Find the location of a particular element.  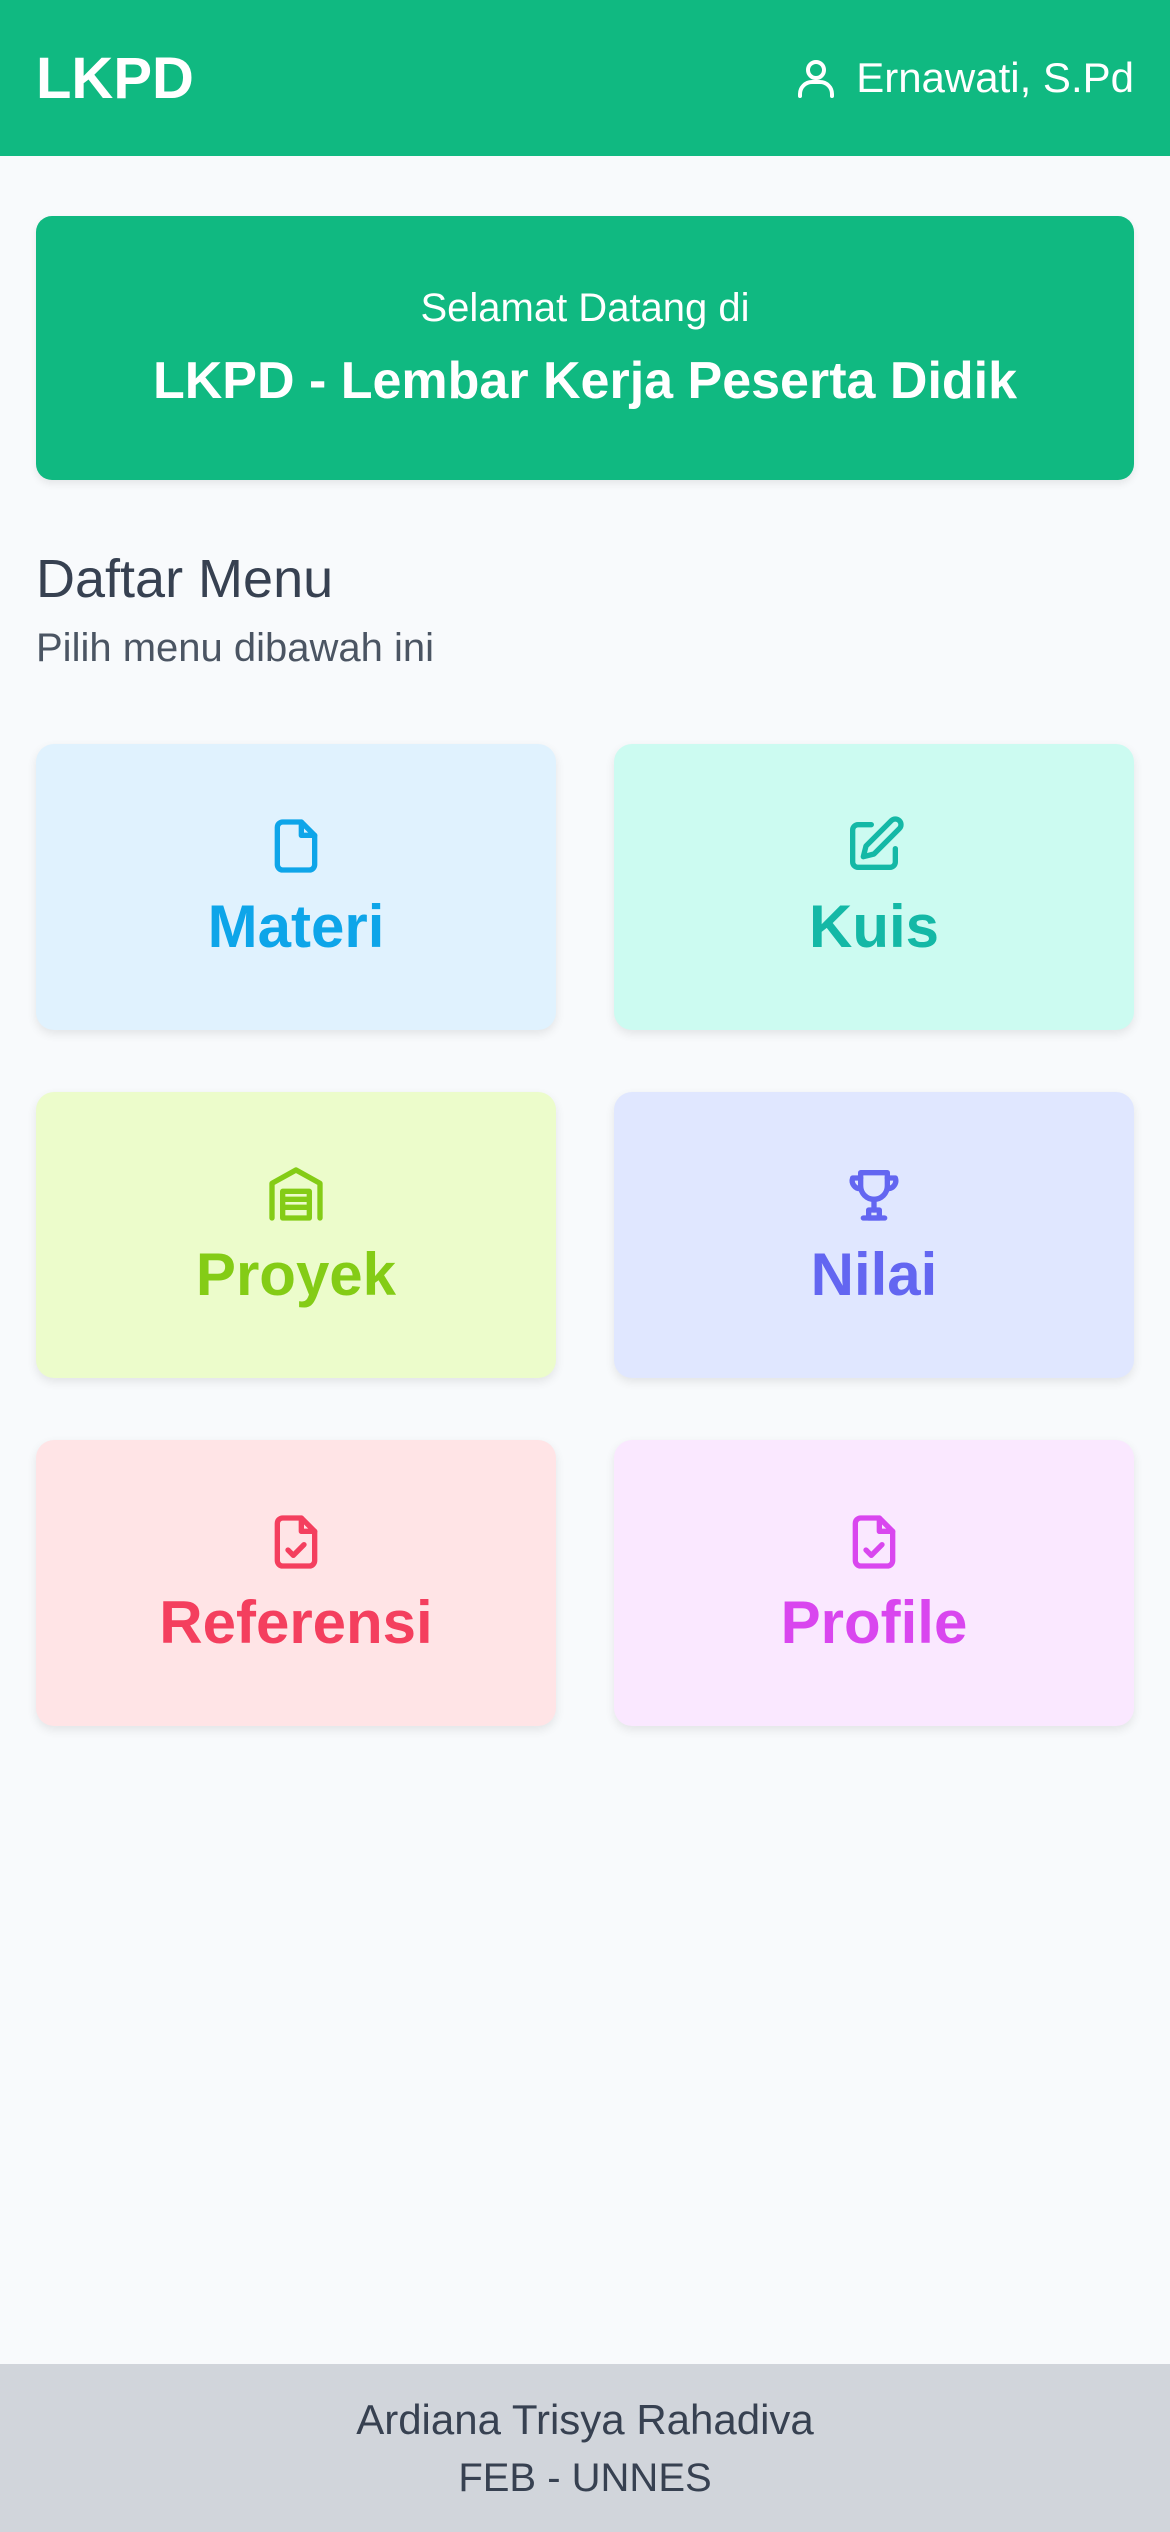

menu-card-label: Materi is located at coordinates (296, 926).